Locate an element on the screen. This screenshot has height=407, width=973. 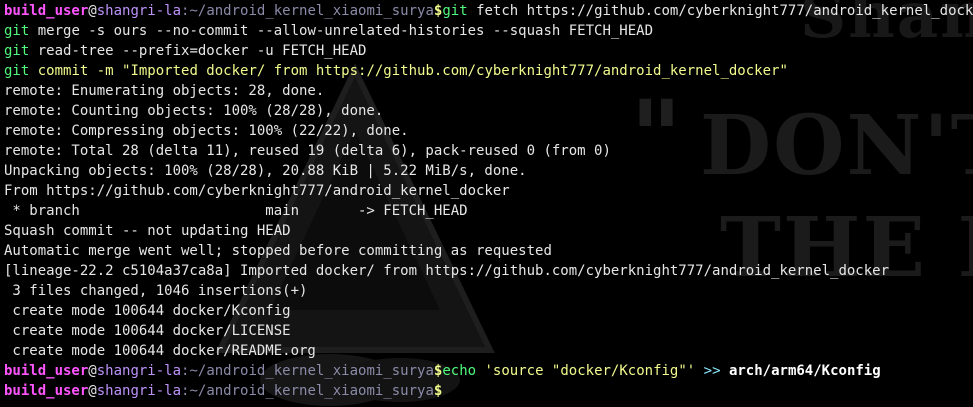
echo-program: echo is located at coordinates (459, 371).